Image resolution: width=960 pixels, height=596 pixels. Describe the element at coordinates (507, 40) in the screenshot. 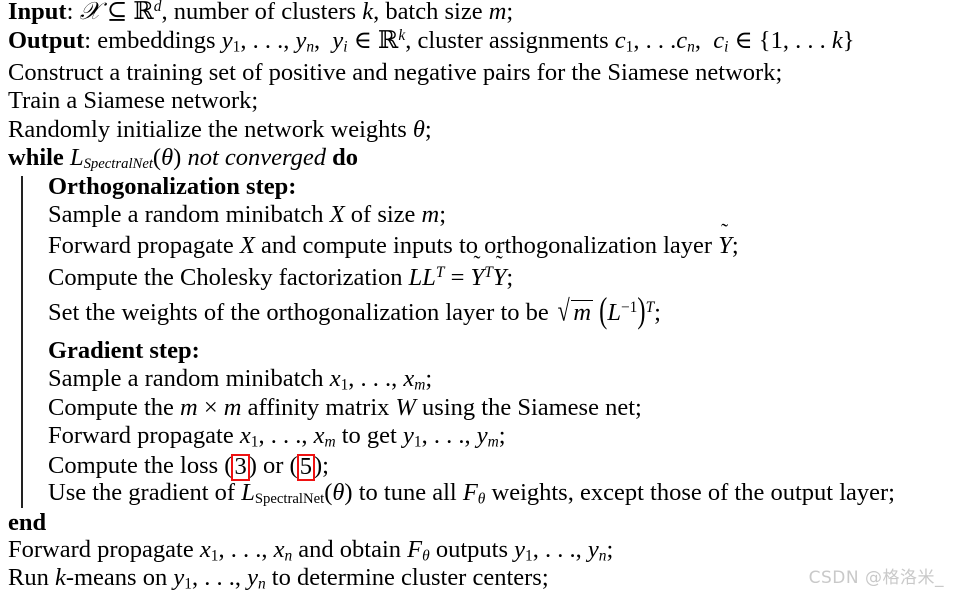

I see `text-cluster-assignments: , cluster assignments` at that location.